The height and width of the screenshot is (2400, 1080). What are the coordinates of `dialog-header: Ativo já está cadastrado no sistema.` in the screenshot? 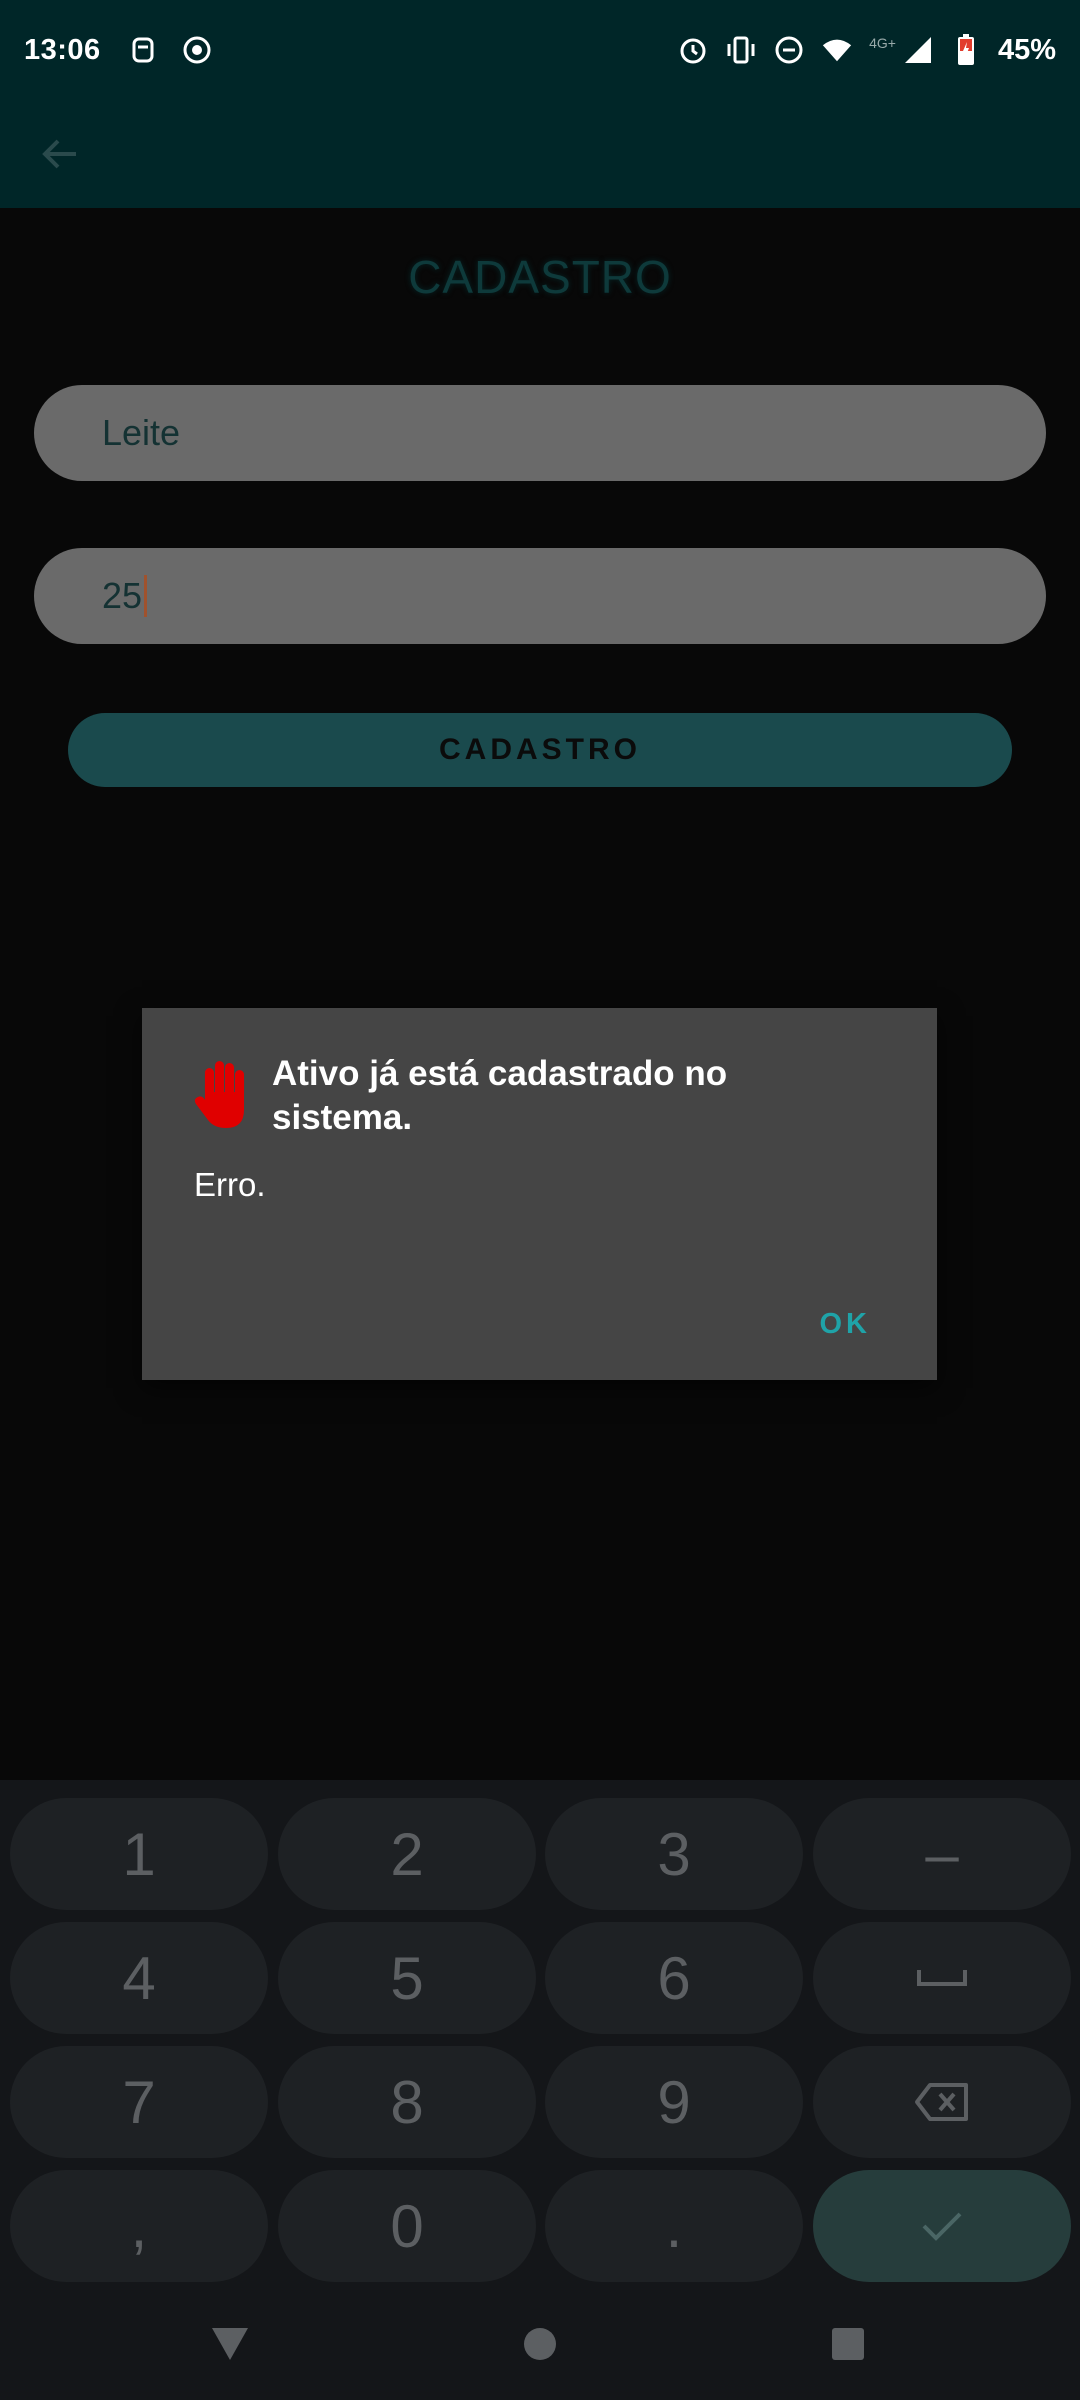 It's located at (492, 1096).